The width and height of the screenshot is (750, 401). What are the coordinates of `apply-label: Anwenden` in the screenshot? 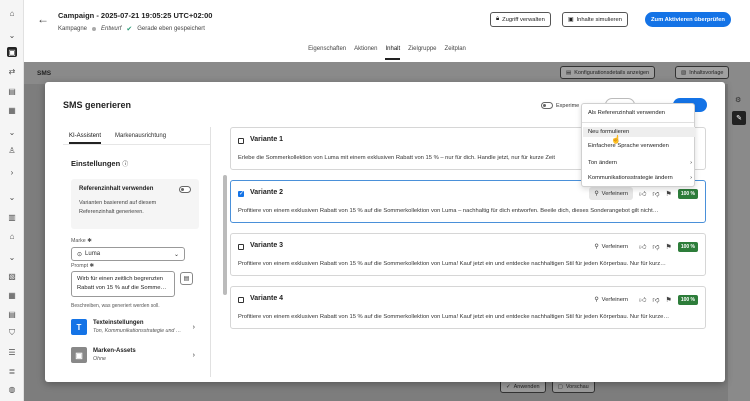 It's located at (526, 386).